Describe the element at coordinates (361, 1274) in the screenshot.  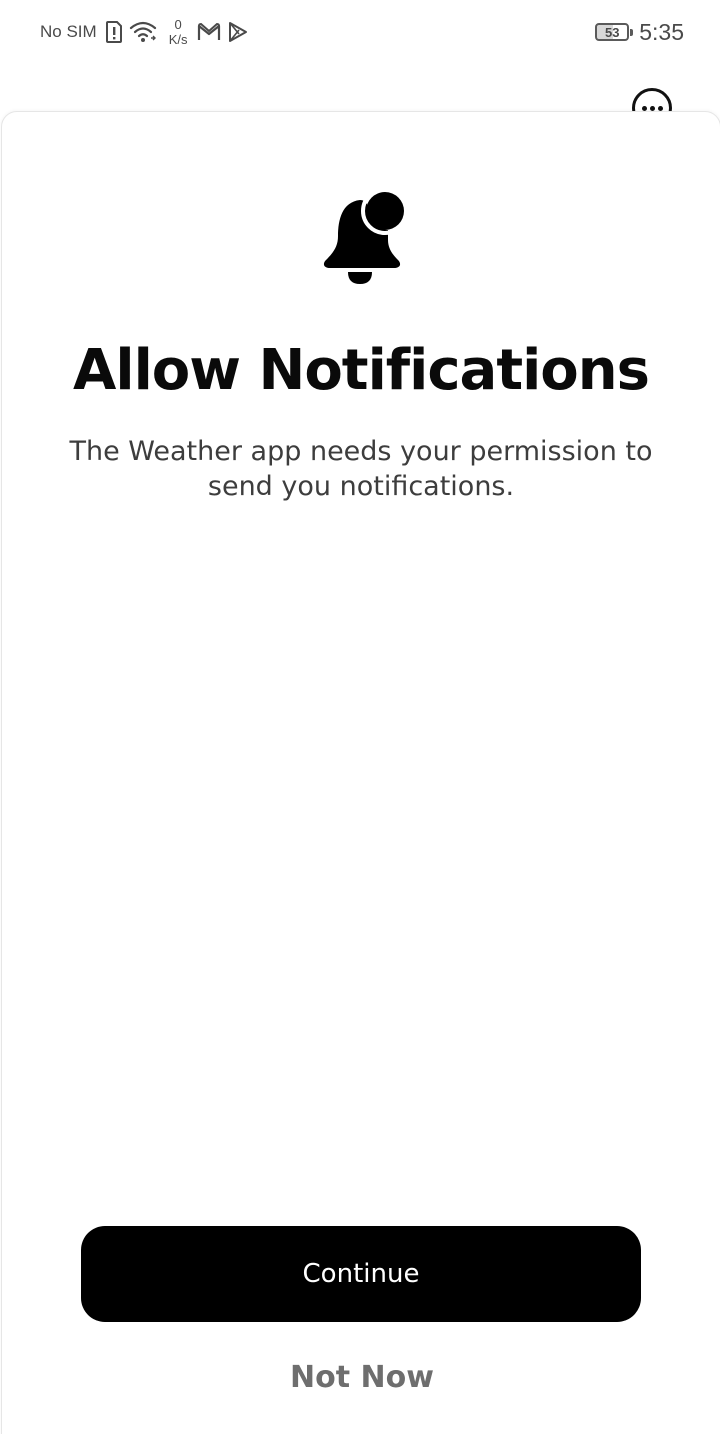
I see `continue-button: Continue` at that location.